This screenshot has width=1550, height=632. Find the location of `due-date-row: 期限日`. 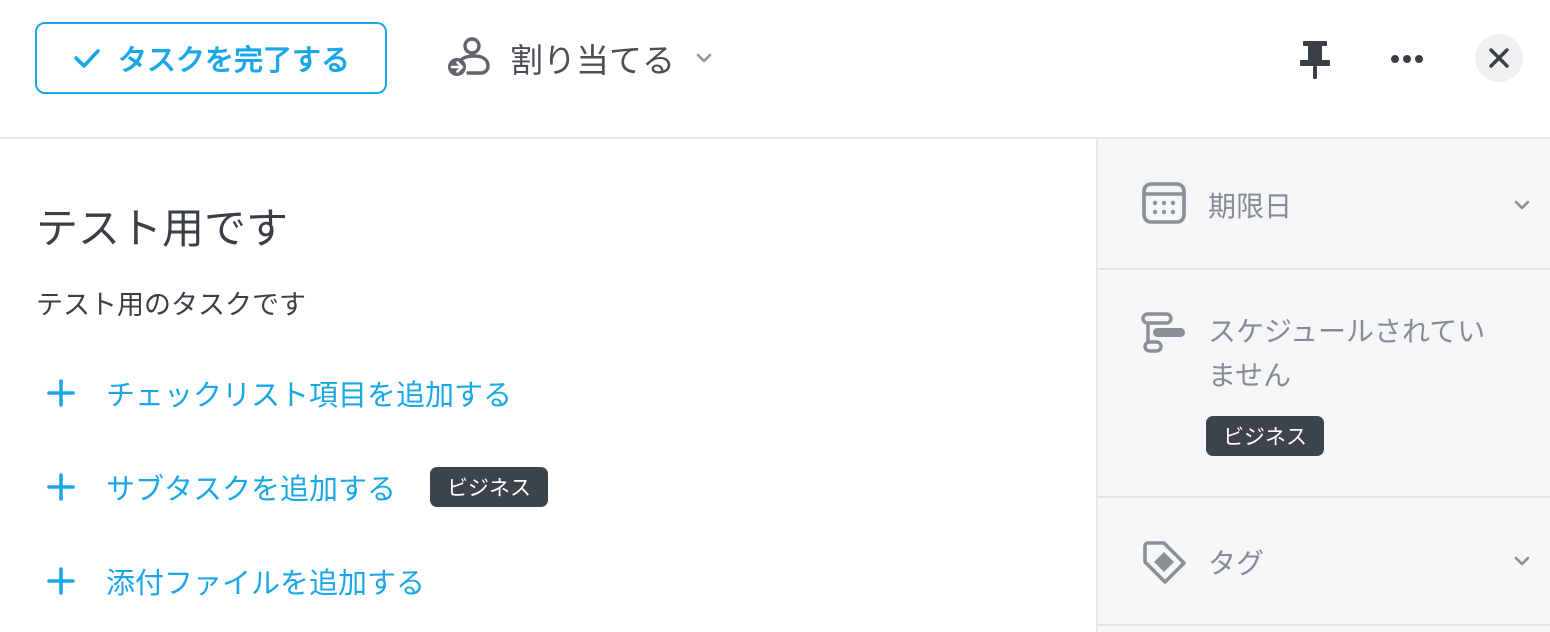

due-date-row: 期限日 is located at coordinates (1324, 204).